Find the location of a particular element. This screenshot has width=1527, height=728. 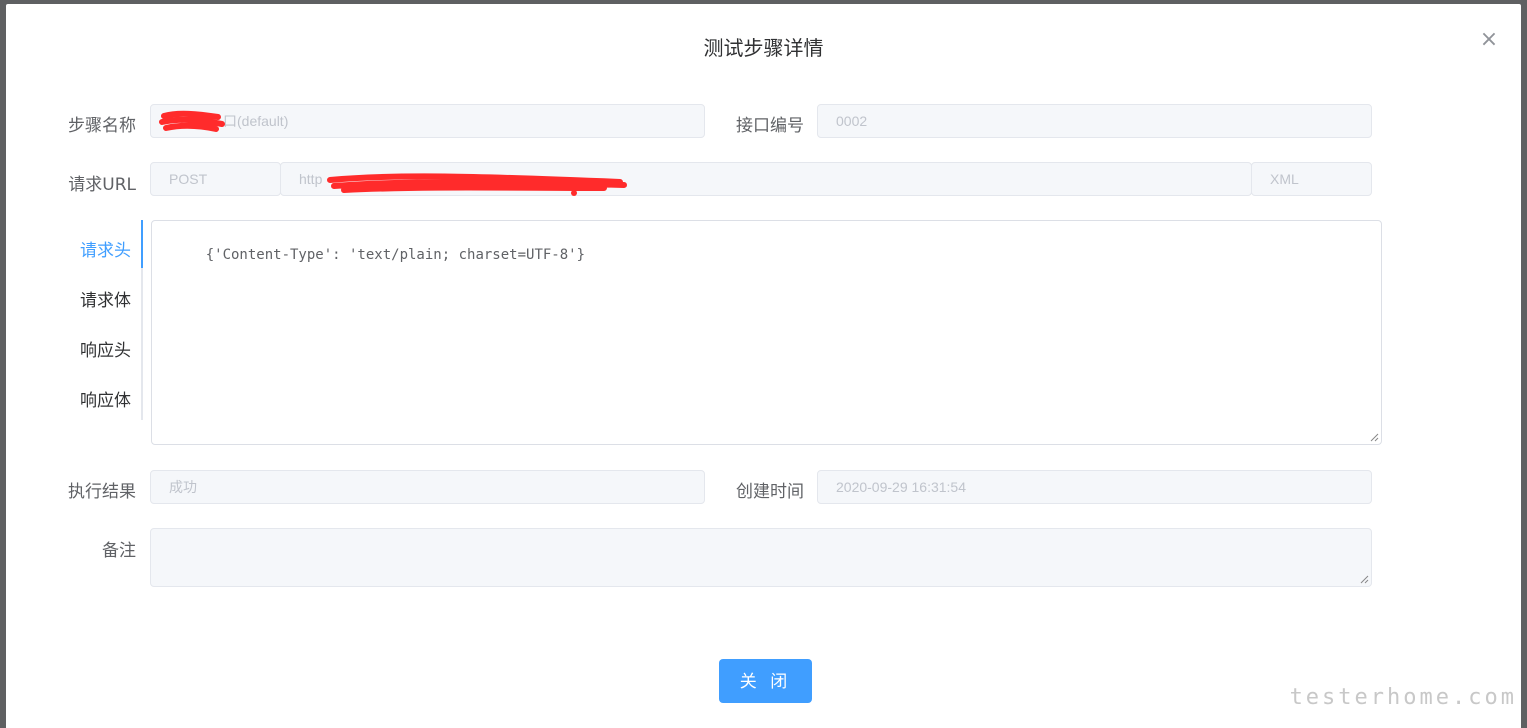

tab-response-headers: 响应头 is located at coordinates (105, 348).